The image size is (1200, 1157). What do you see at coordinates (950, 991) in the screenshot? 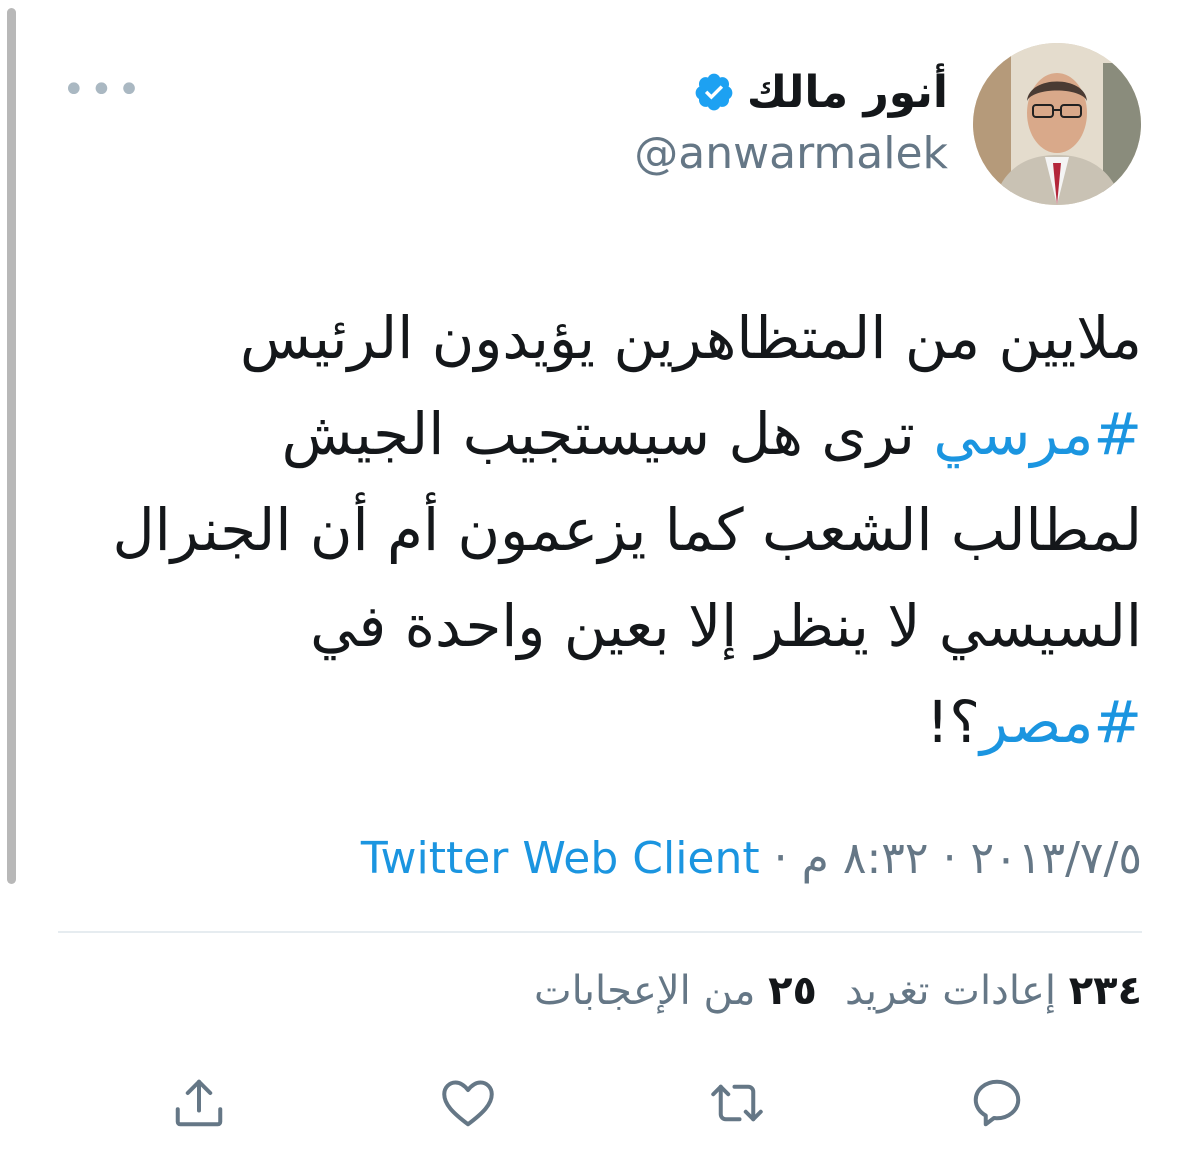
I see `retweets-label: إعادات تغريد` at bounding box center [950, 991].